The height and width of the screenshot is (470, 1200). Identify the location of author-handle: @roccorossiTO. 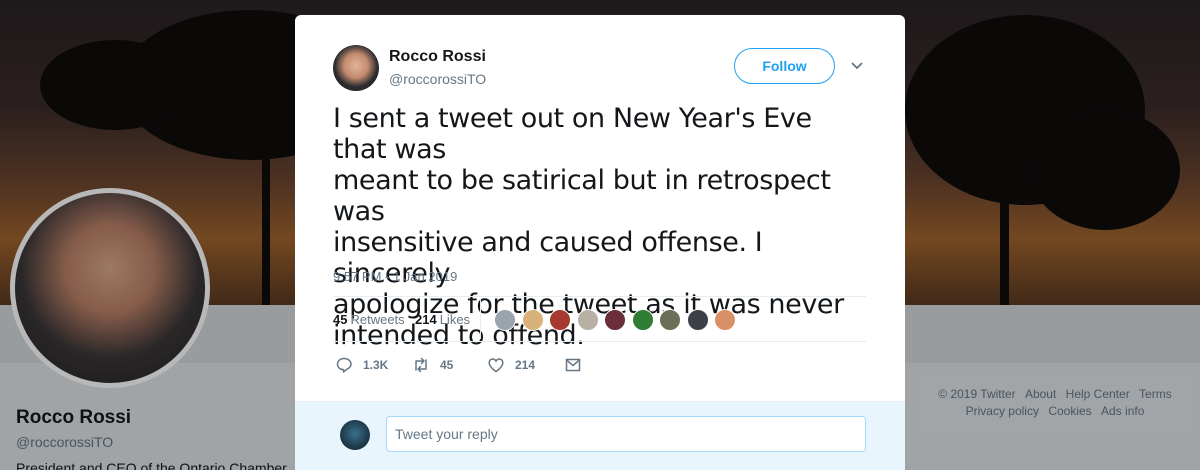
(437, 79).